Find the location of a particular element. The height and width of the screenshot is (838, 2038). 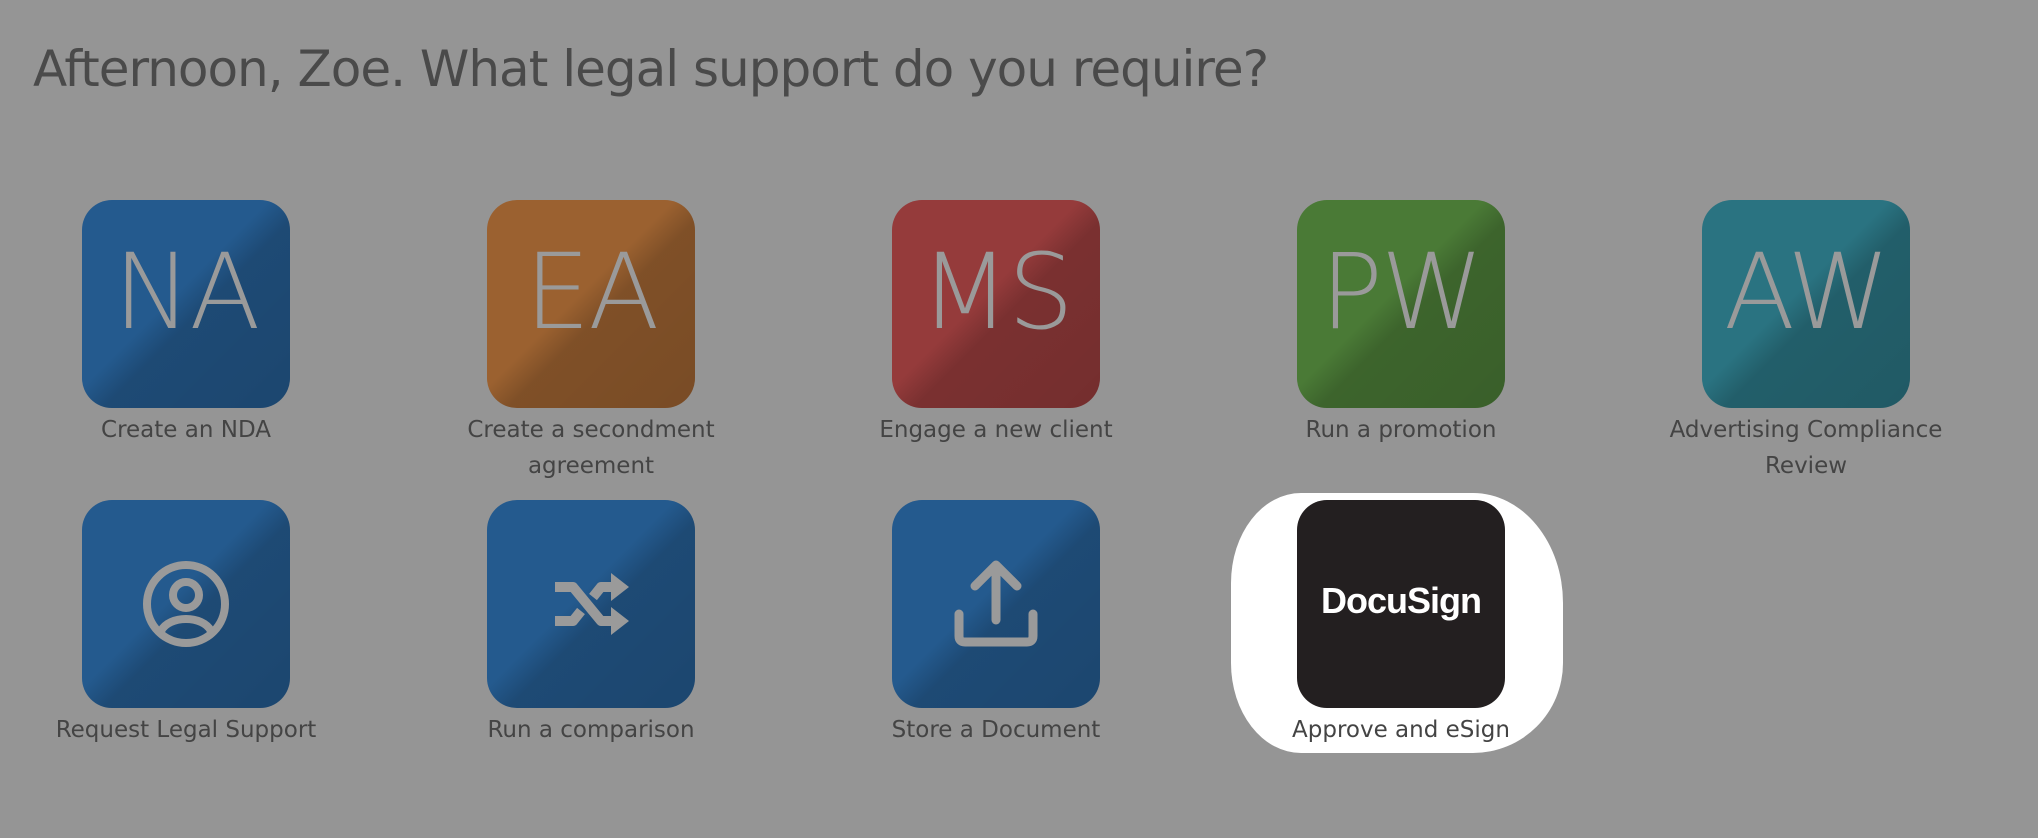

tile-icon-box: NA is located at coordinates (186, 304).